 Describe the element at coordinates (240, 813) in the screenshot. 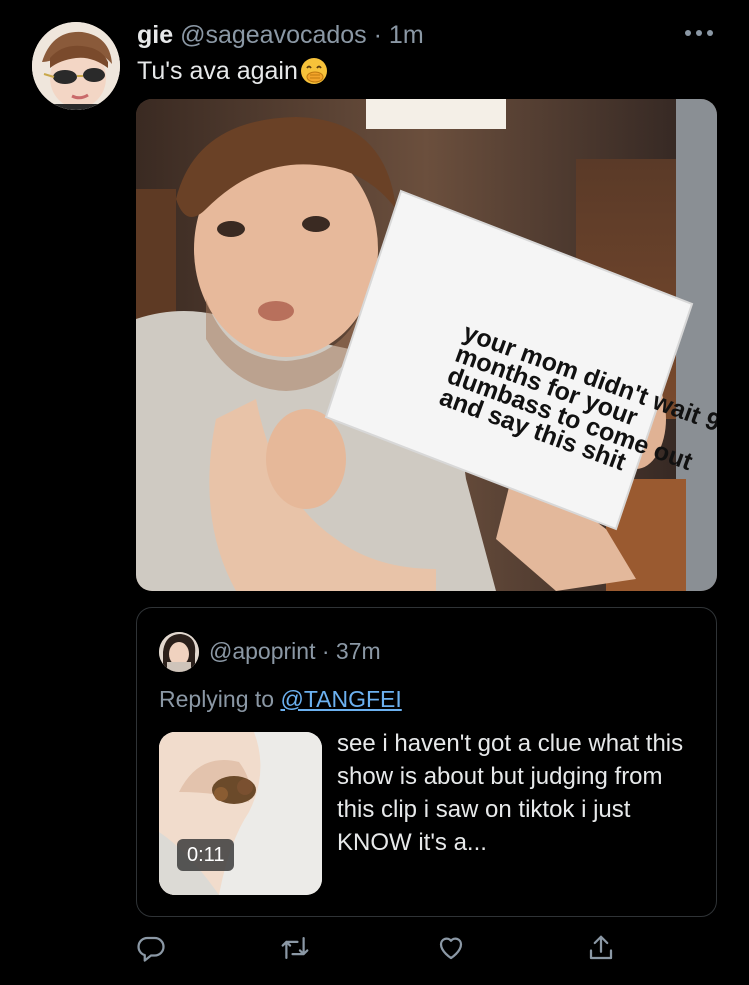

I see `quoted-video-thumbnail: 0:11` at that location.